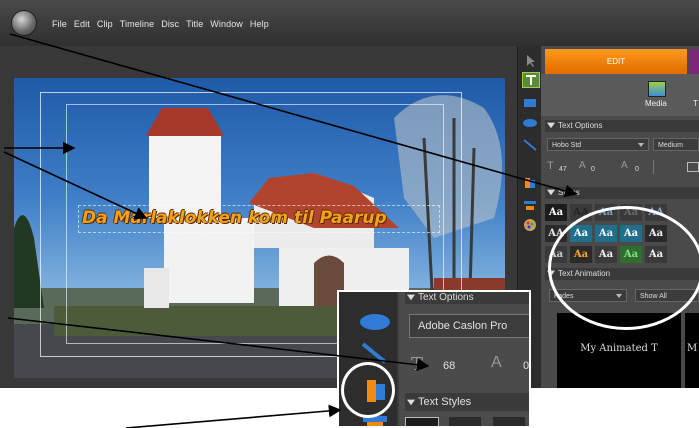 This screenshot has width=699, height=428. Describe the element at coordinates (233, 416) in the screenshot. I see `arrow-to-arrange-tool` at that location.